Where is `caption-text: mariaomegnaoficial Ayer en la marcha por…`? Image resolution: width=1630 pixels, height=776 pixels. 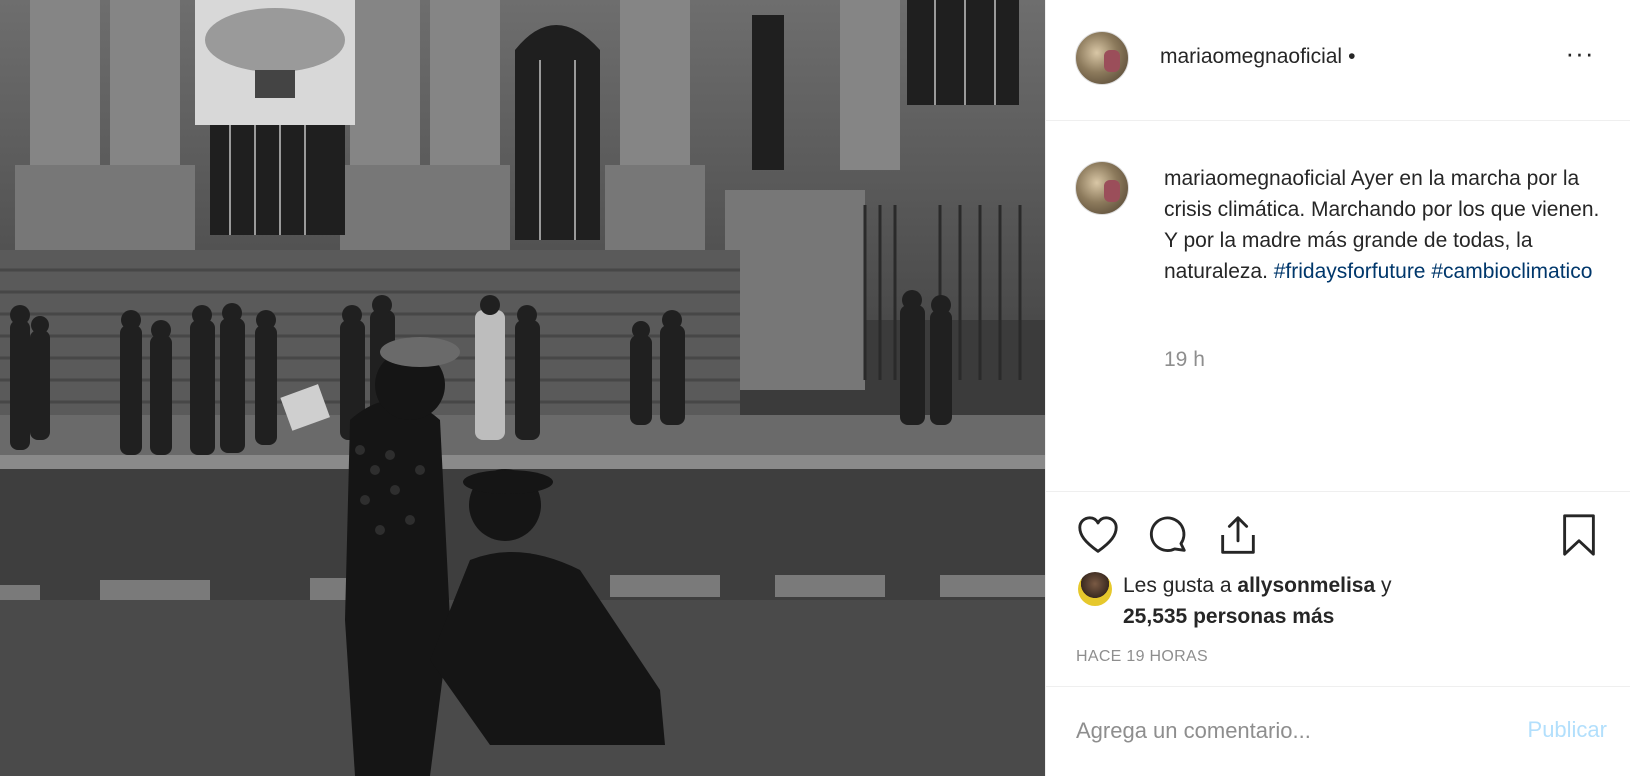
caption-text: mariaomegnaoficial Ayer en la marcha por… is located at coordinates (1384, 225).